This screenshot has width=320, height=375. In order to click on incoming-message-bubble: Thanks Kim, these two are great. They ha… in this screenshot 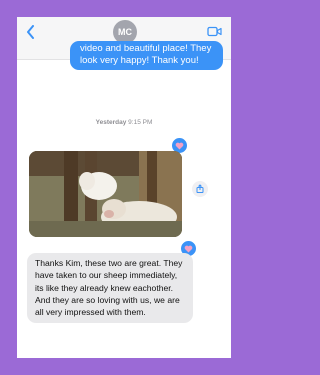, I will do `click(110, 288)`.